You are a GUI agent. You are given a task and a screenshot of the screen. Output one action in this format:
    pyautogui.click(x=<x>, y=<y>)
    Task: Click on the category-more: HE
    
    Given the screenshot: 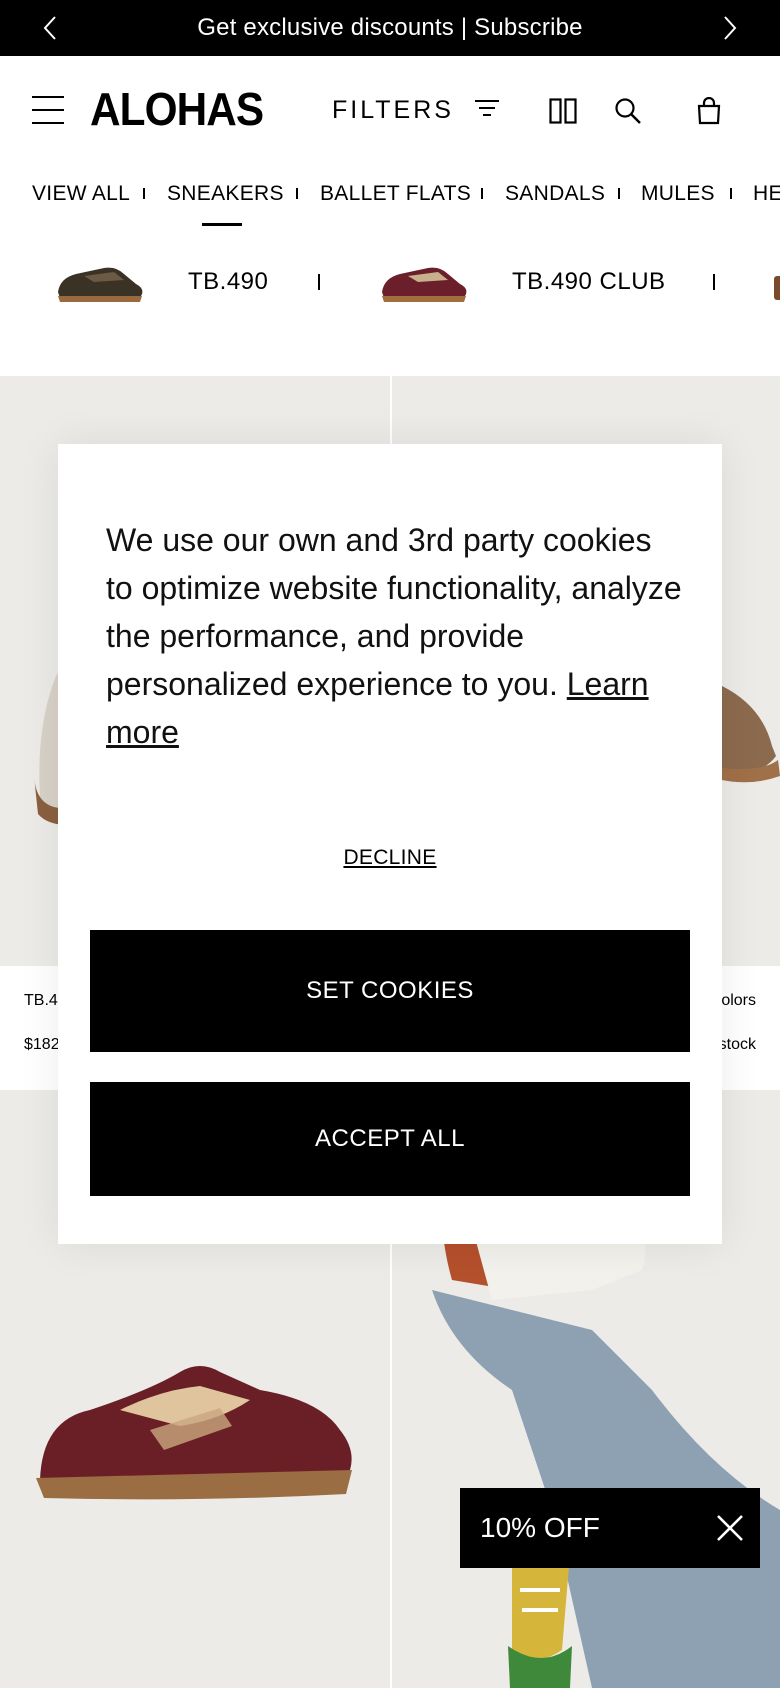 What is the action you would take?
    pyautogui.click(x=766, y=194)
    